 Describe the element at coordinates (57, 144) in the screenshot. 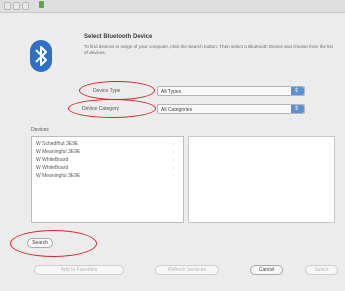

I see `list-item: W Schedfhut 3E9E` at that location.